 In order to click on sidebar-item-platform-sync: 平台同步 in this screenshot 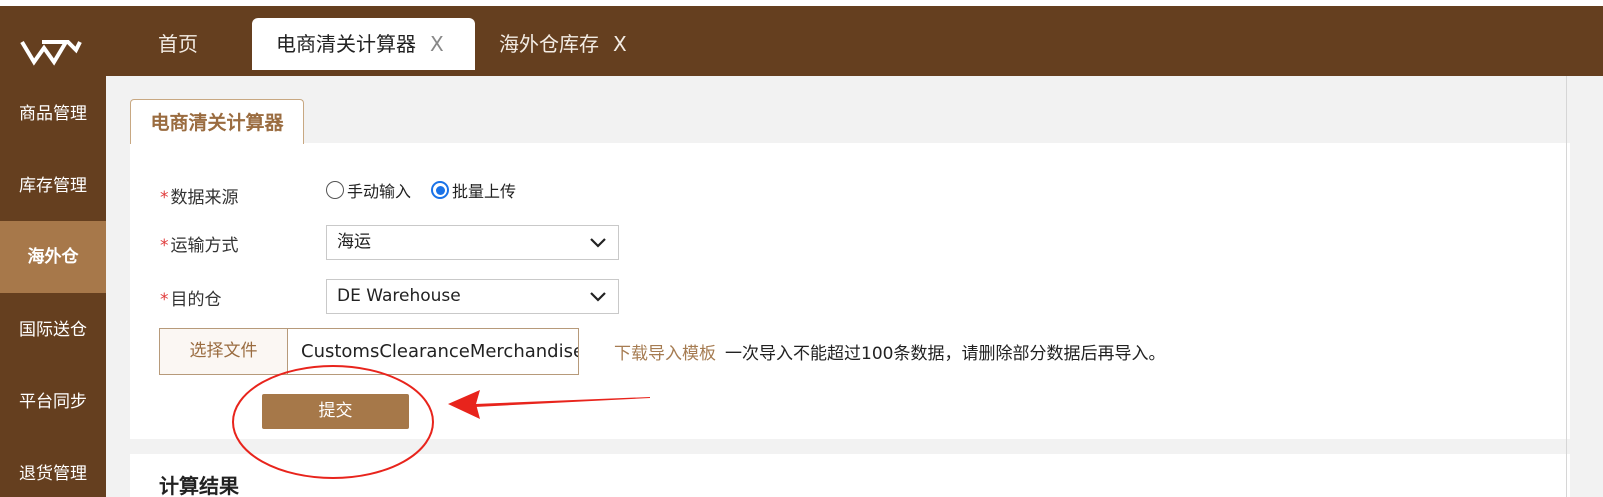, I will do `click(53, 402)`.